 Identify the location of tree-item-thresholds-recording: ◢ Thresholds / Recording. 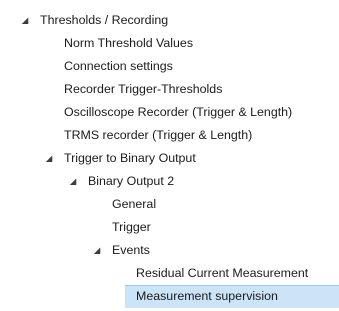
(169, 20).